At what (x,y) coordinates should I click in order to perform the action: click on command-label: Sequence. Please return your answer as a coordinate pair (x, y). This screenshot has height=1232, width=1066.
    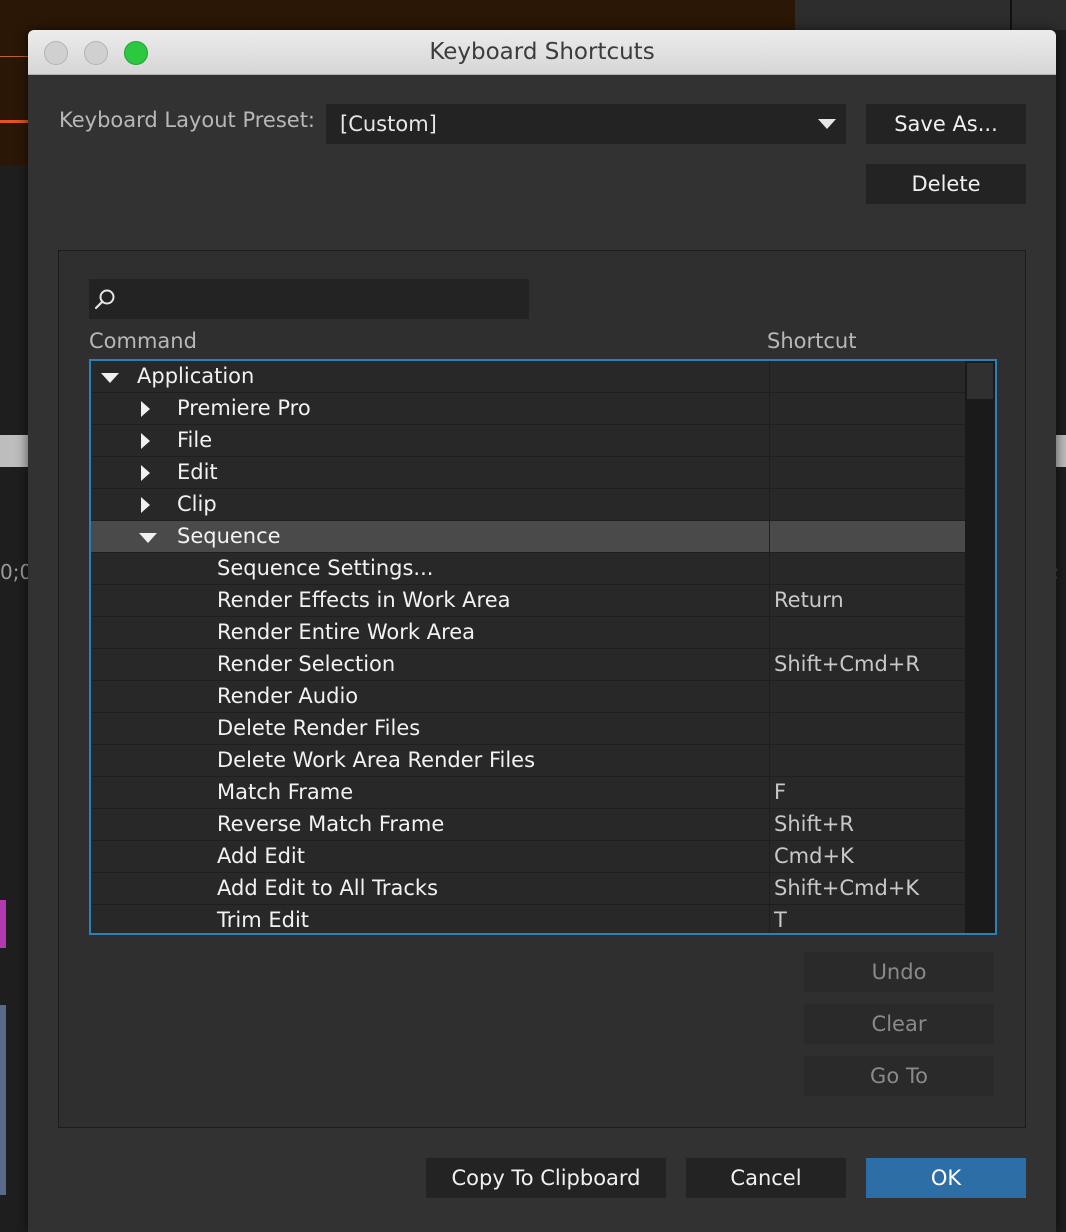
    Looking at the image, I should click on (229, 536).